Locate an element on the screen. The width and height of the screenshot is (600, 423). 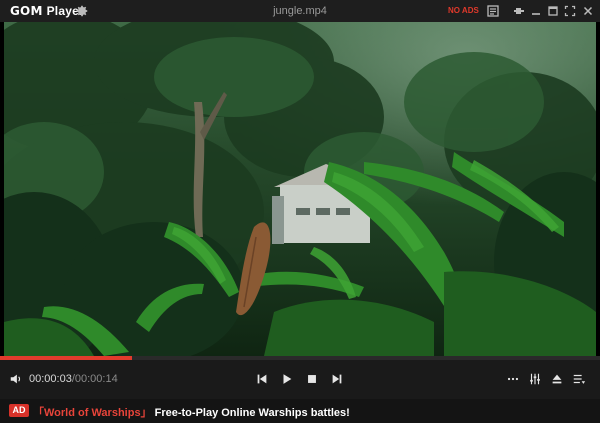
pin-icon is located at coordinates (519, 11).